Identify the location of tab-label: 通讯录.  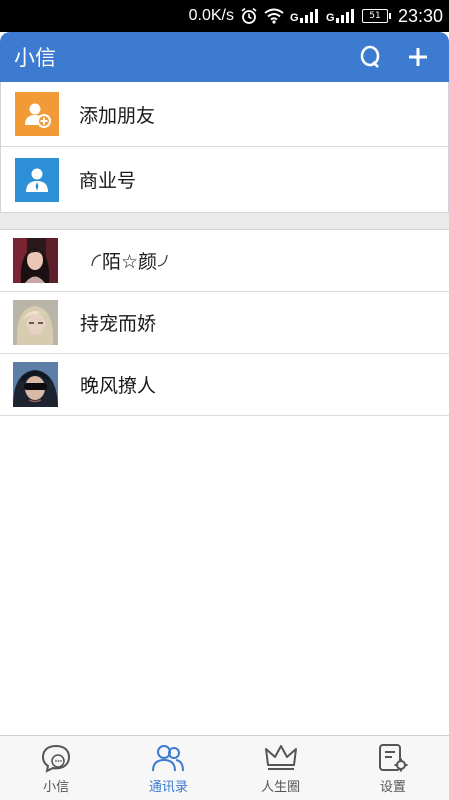
(168, 787).